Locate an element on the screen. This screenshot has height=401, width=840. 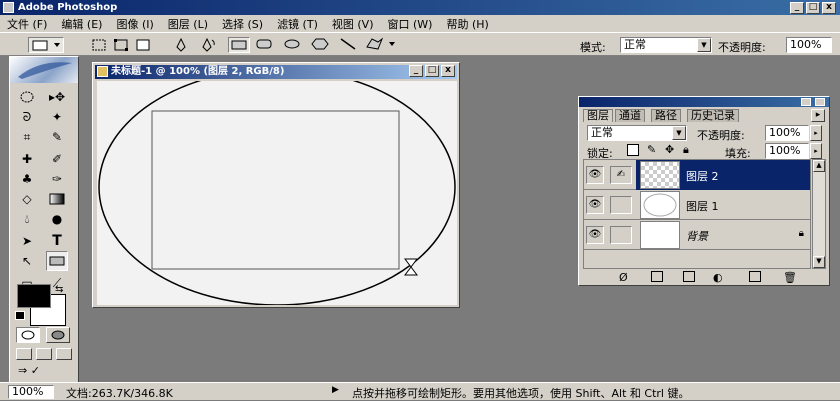
pen-tool-icon is located at coordinates (181, 45).